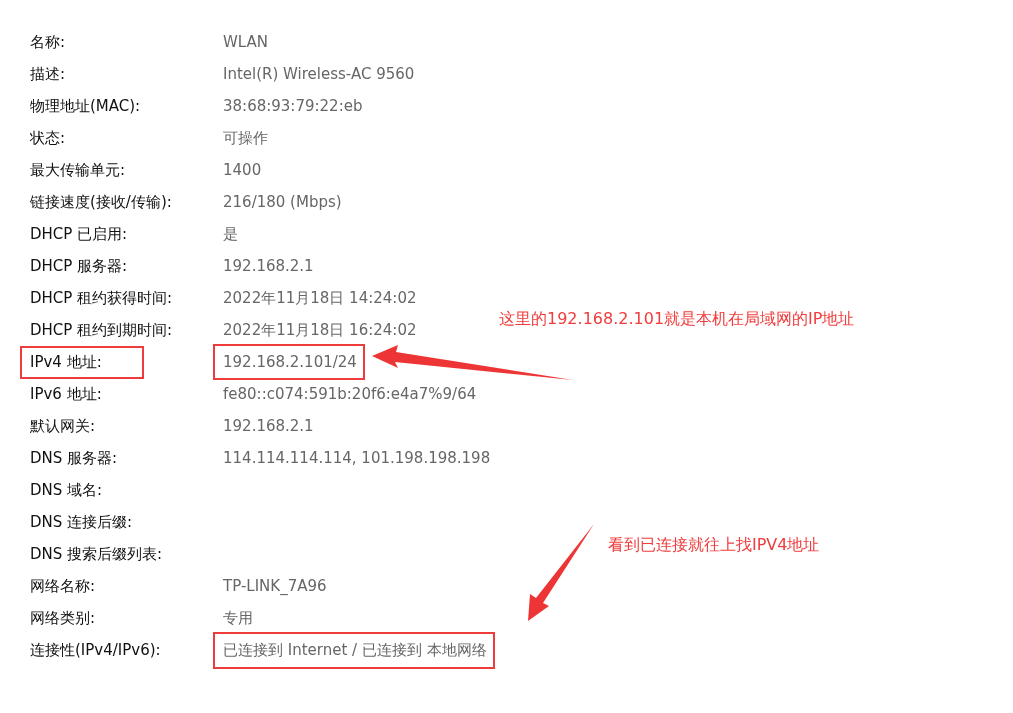 This screenshot has height=713, width=1013. Describe the element at coordinates (320, 330) in the screenshot. I see `property-value: 2022年11月18日 16:24:02` at that location.